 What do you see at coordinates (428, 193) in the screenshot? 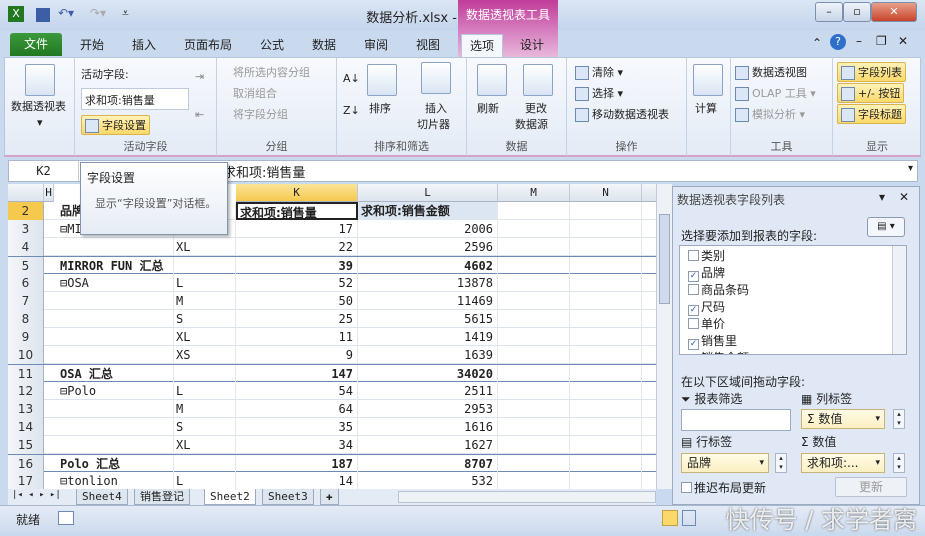
I see `column-header: L` at bounding box center [428, 193].